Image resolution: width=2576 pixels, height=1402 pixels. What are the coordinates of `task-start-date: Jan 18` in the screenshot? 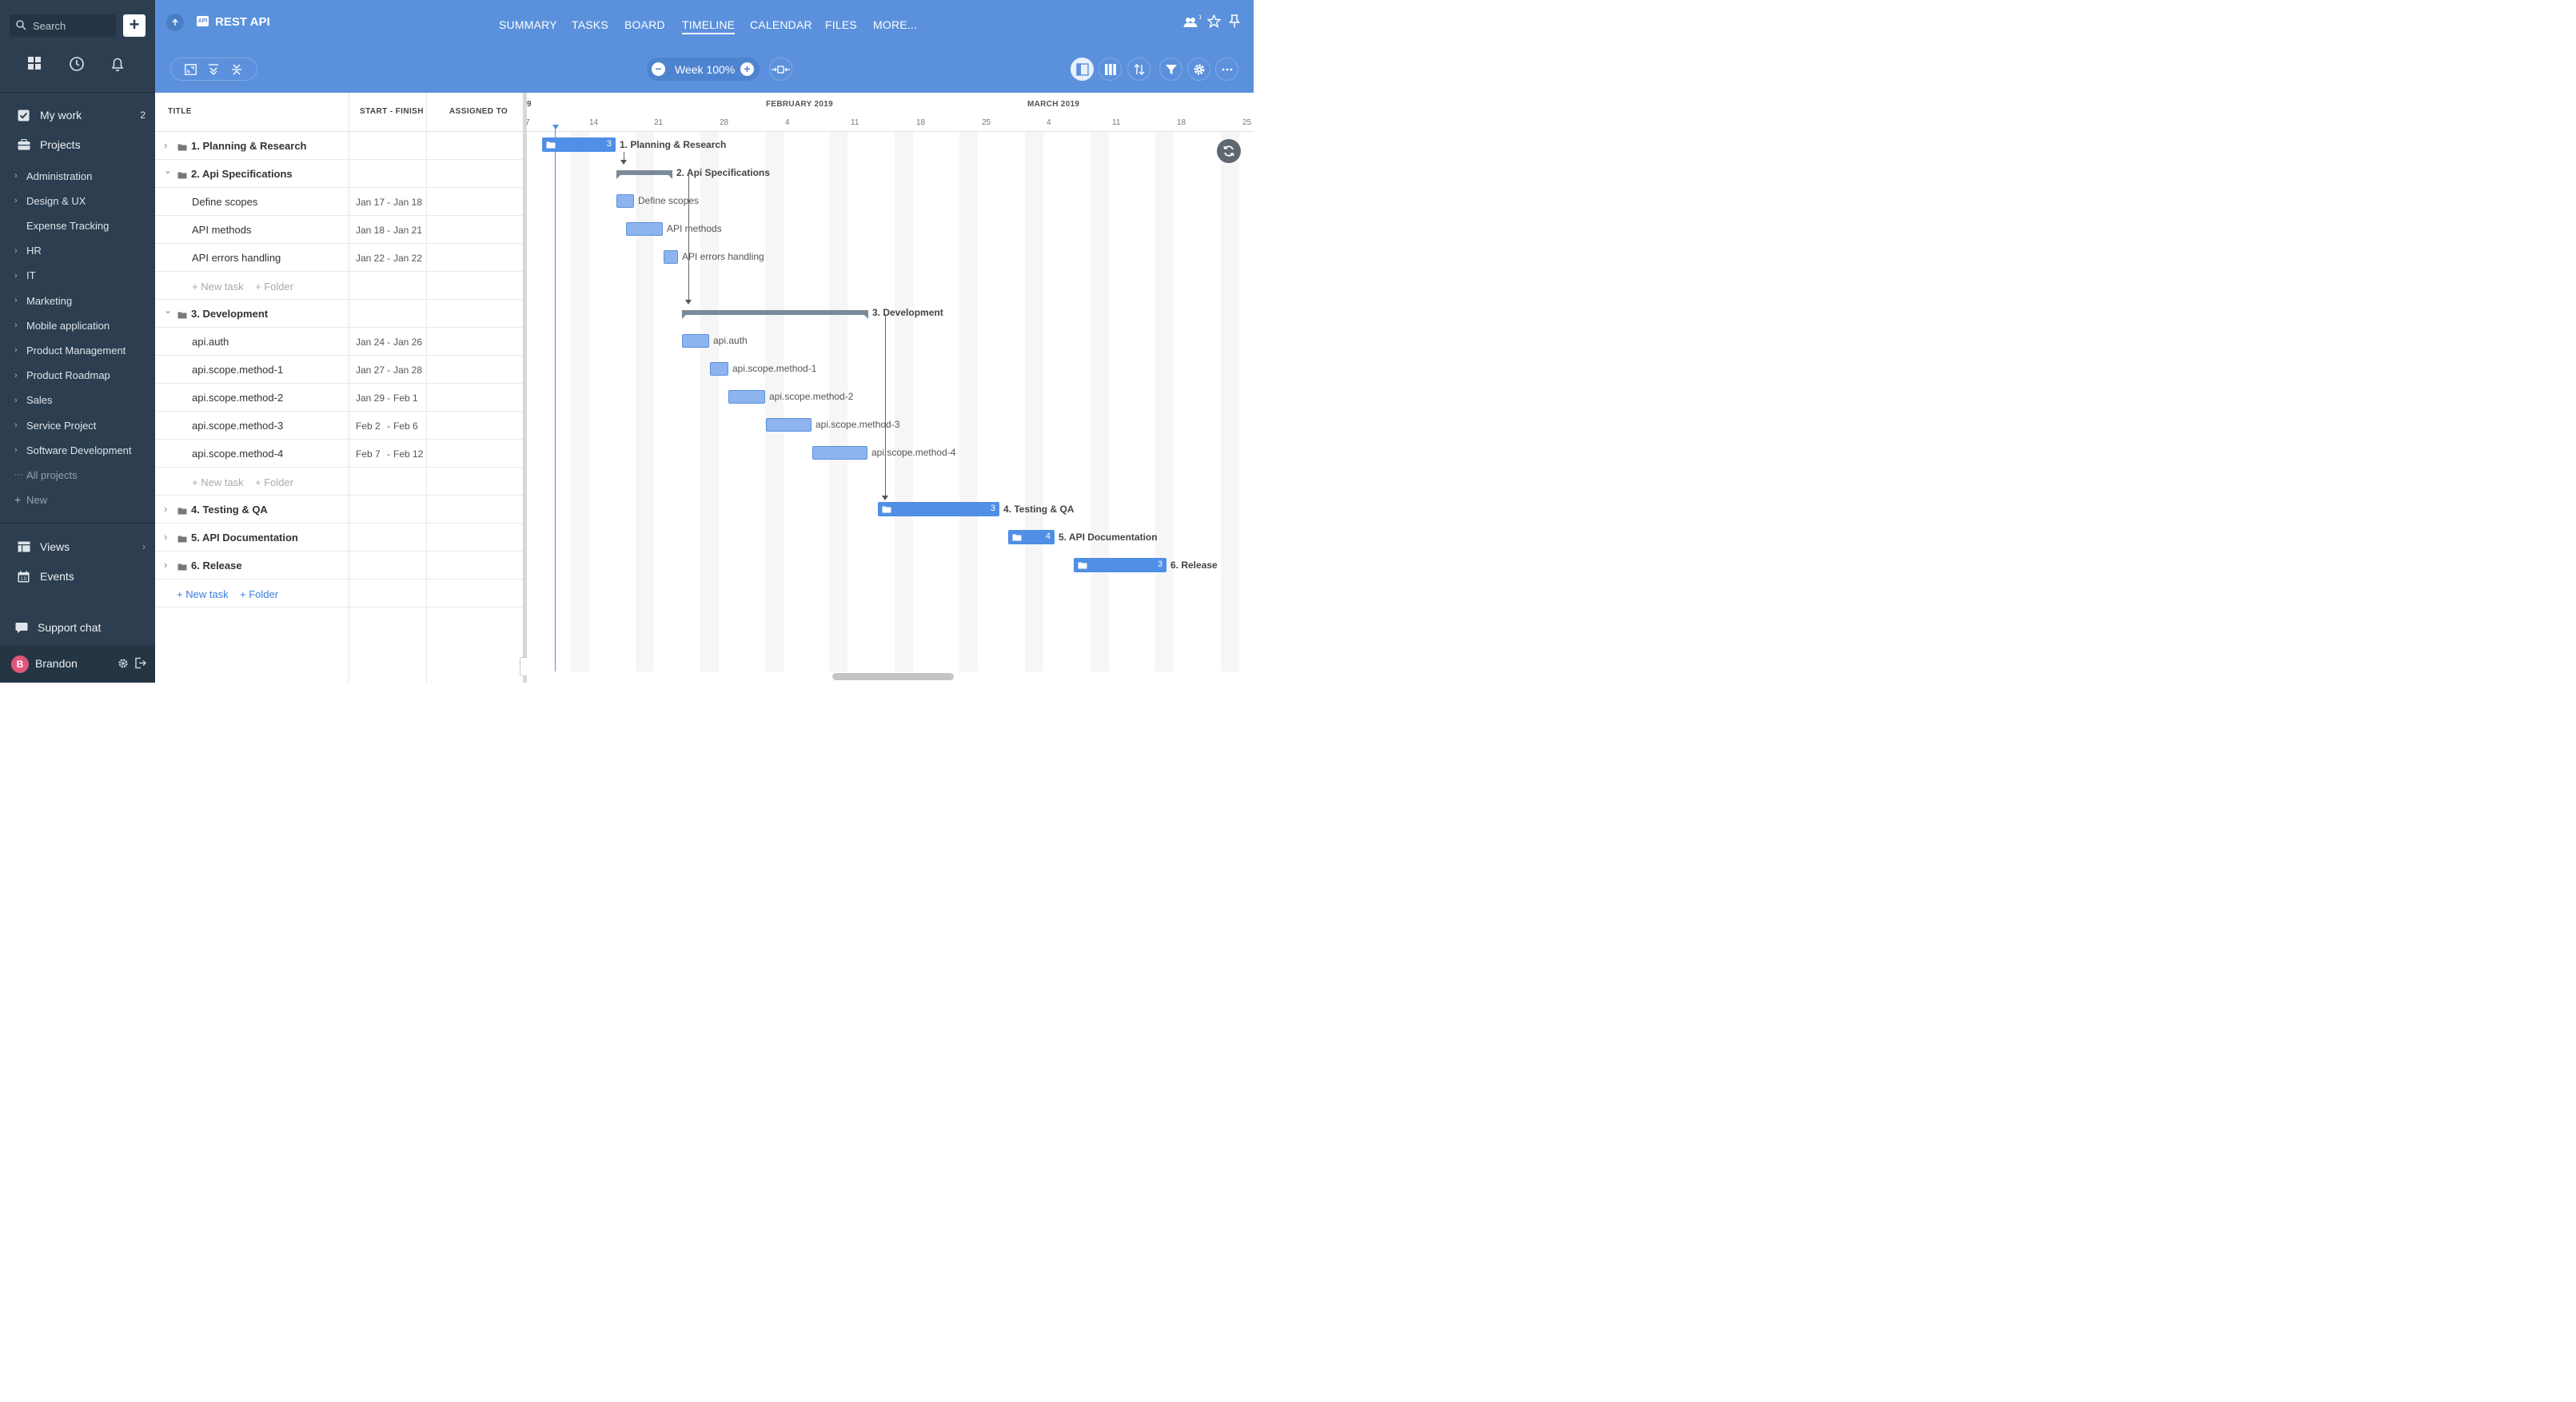 It's located at (370, 230).